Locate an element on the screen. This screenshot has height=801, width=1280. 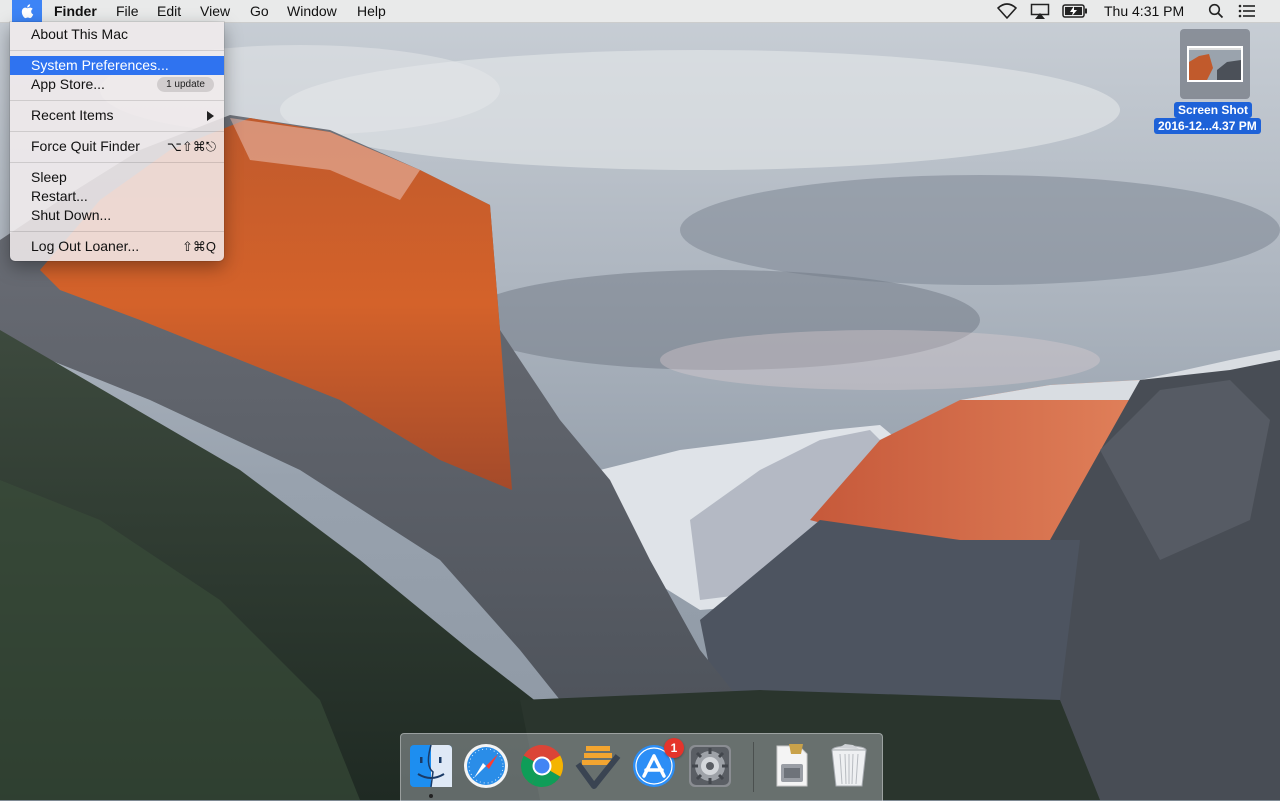
keyboard-shortcut: ⇧⌘Q is located at coordinates (198, 246).